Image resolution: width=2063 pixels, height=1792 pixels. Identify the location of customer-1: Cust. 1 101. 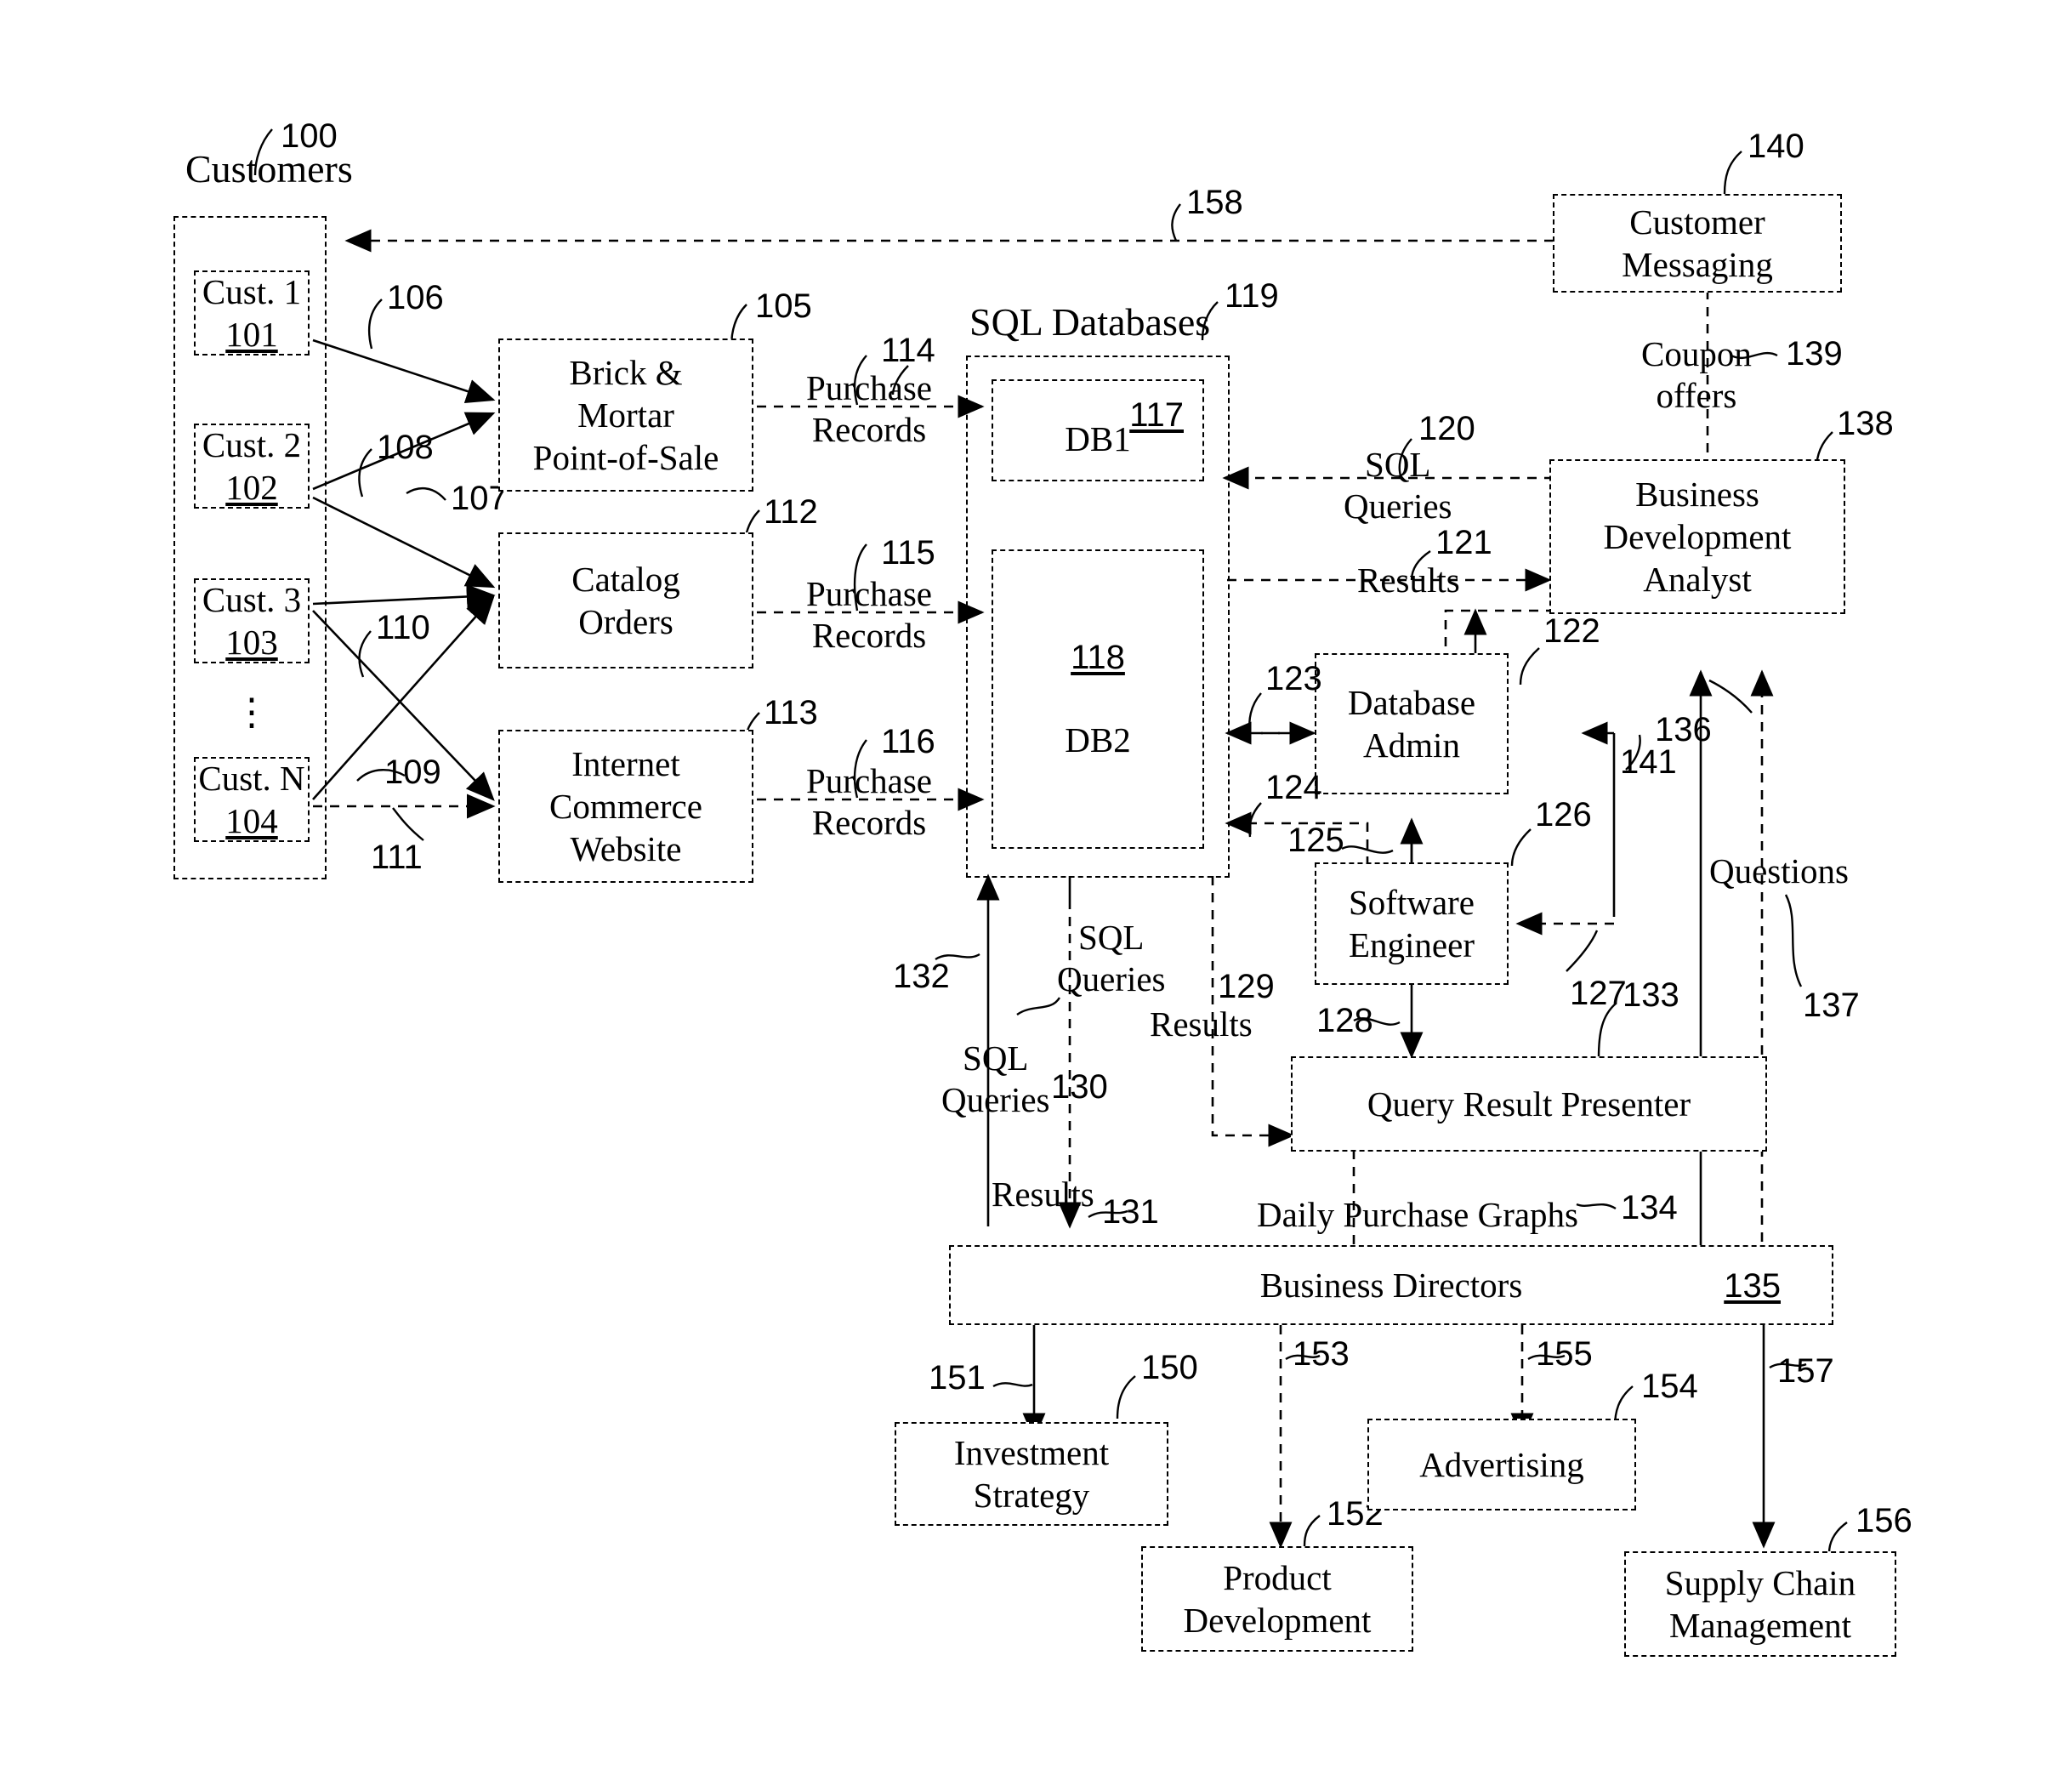
(252, 313).